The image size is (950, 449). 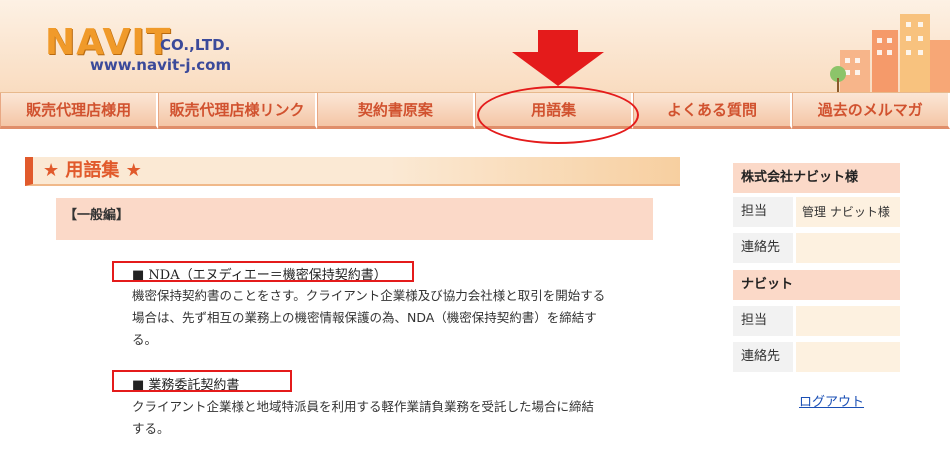 What do you see at coordinates (363, 406) in the screenshot?
I see `description-line: クライアント企業様と地域特派員を利用する軽作業請負業務を受託した場合に締結` at bounding box center [363, 406].